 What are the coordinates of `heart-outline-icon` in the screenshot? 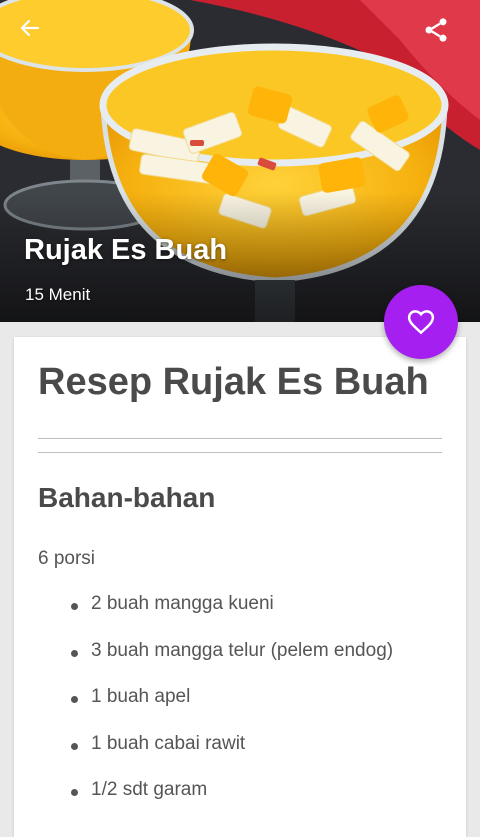 It's located at (421, 322).